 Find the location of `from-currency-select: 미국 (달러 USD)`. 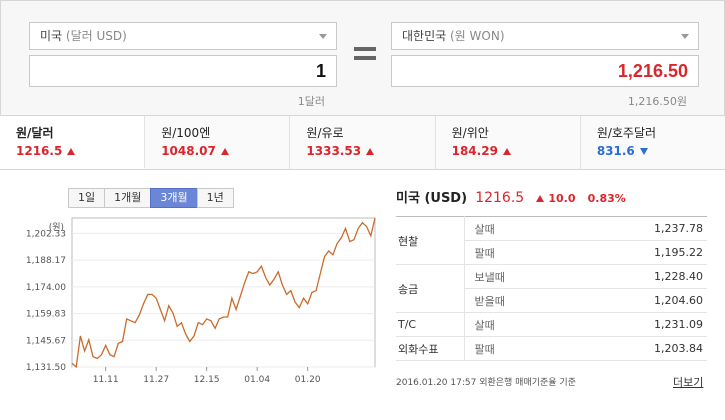

from-currency-select: 미국 (달러 USD) is located at coordinates (183, 36).